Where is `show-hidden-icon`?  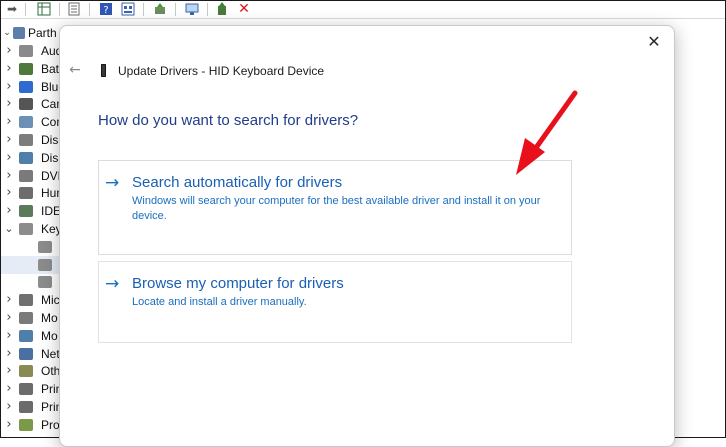 show-hidden-icon is located at coordinates (128, 9).